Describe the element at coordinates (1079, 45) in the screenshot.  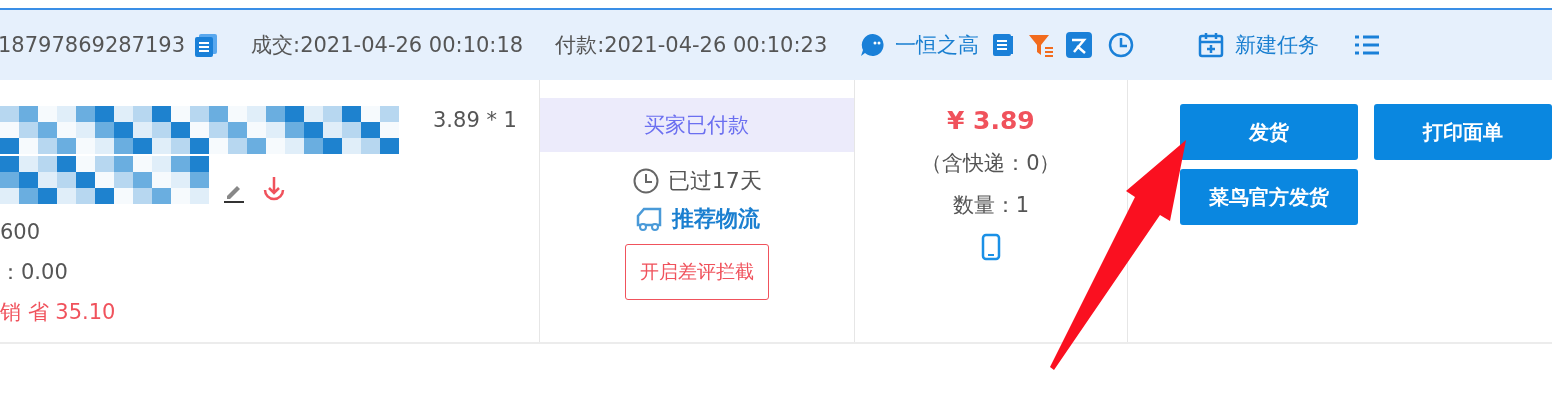
I see `edit-square-icon` at that location.